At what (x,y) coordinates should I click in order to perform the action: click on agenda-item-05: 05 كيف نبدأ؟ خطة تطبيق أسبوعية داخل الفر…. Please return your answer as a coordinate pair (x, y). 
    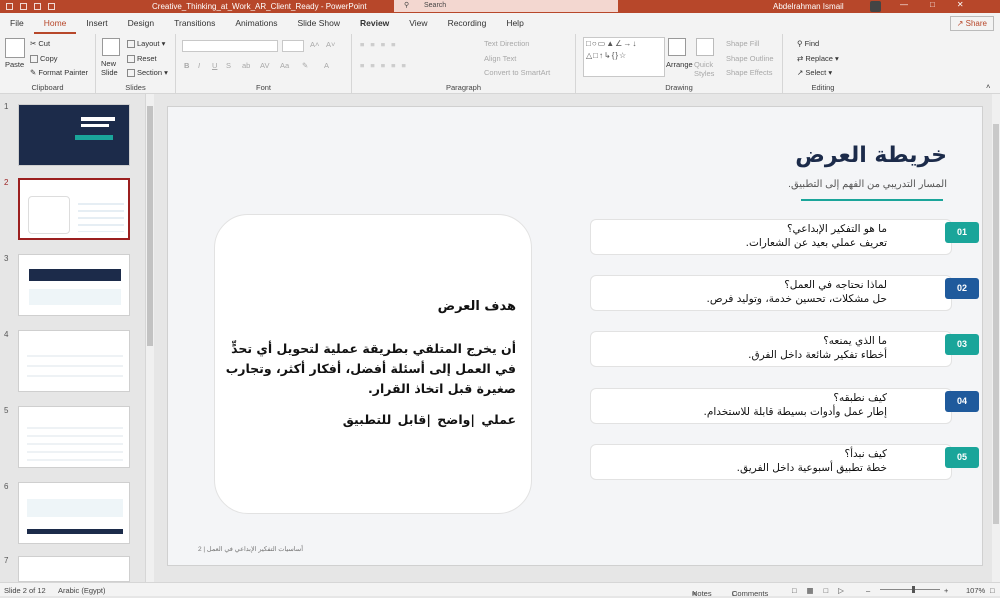
    Looking at the image, I should click on (784, 462).